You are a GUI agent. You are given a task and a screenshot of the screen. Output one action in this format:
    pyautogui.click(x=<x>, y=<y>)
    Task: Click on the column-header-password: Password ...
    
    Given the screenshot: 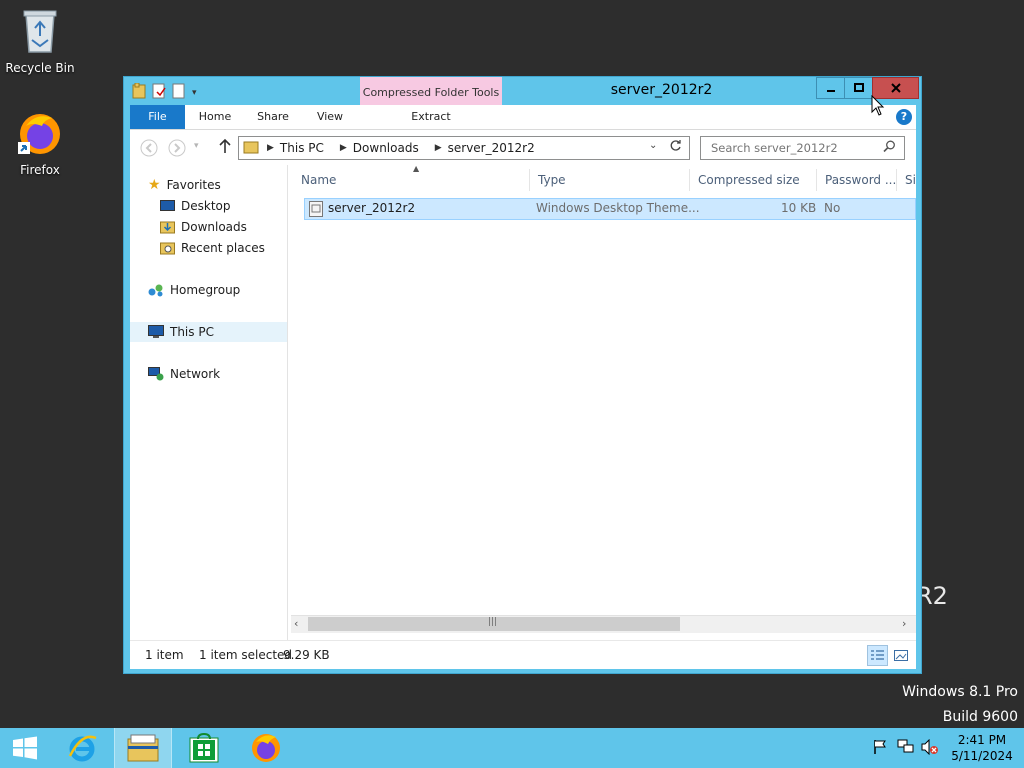 What is the action you would take?
    pyautogui.click(x=857, y=180)
    